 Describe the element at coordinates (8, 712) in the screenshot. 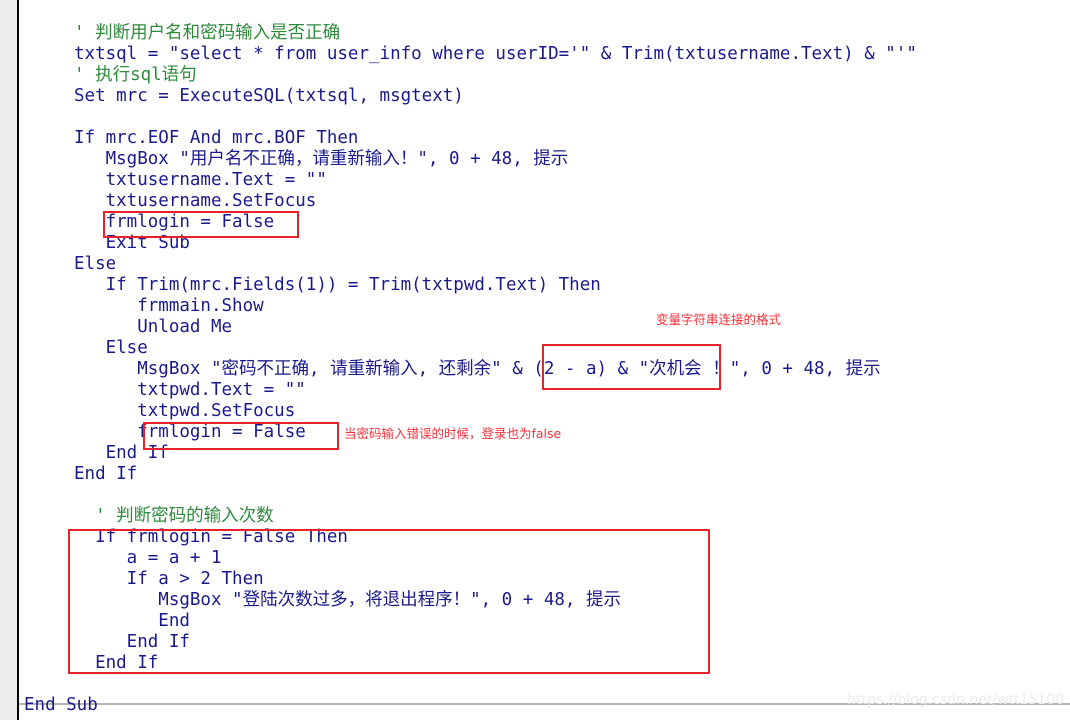

I see `editor-gutter-bar-foot` at that location.